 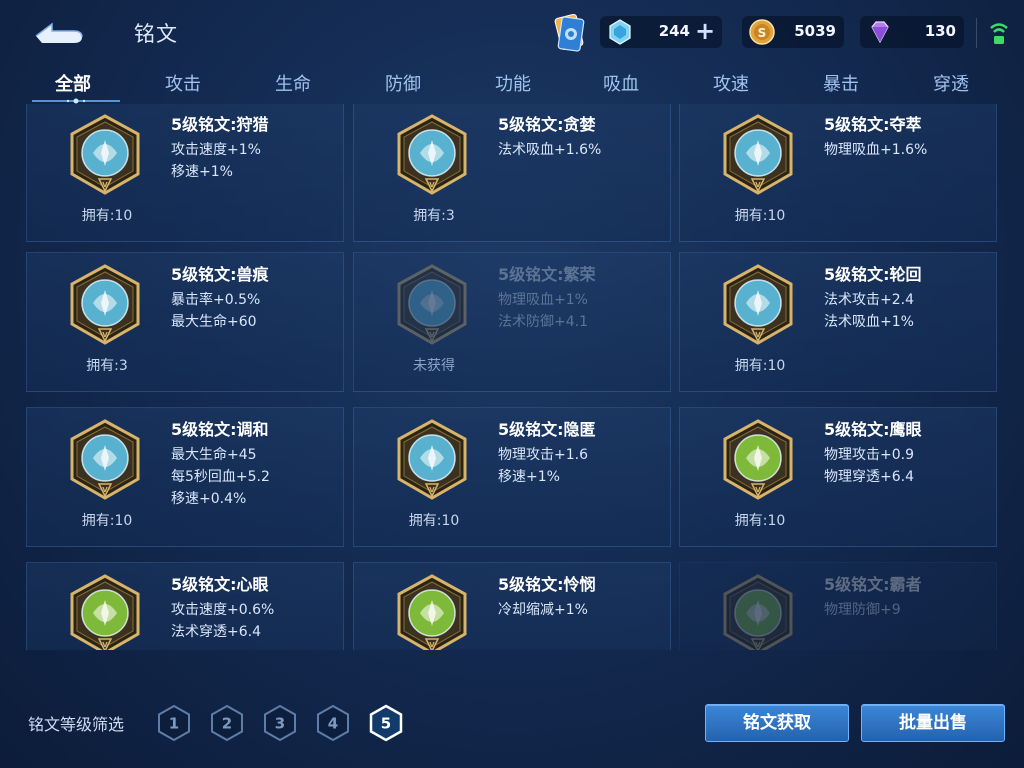 What do you see at coordinates (73, 83) in the screenshot?
I see `tab-all: 全部` at bounding box center [73, 83].